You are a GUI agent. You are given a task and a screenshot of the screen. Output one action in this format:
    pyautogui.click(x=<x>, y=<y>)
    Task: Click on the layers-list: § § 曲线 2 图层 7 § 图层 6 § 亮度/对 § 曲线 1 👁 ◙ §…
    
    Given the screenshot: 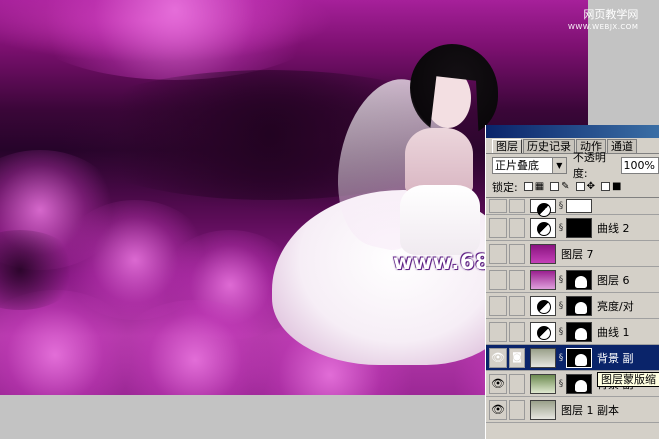 What is the action you would take?
    pyautogui.click(x=572, y=310)
    